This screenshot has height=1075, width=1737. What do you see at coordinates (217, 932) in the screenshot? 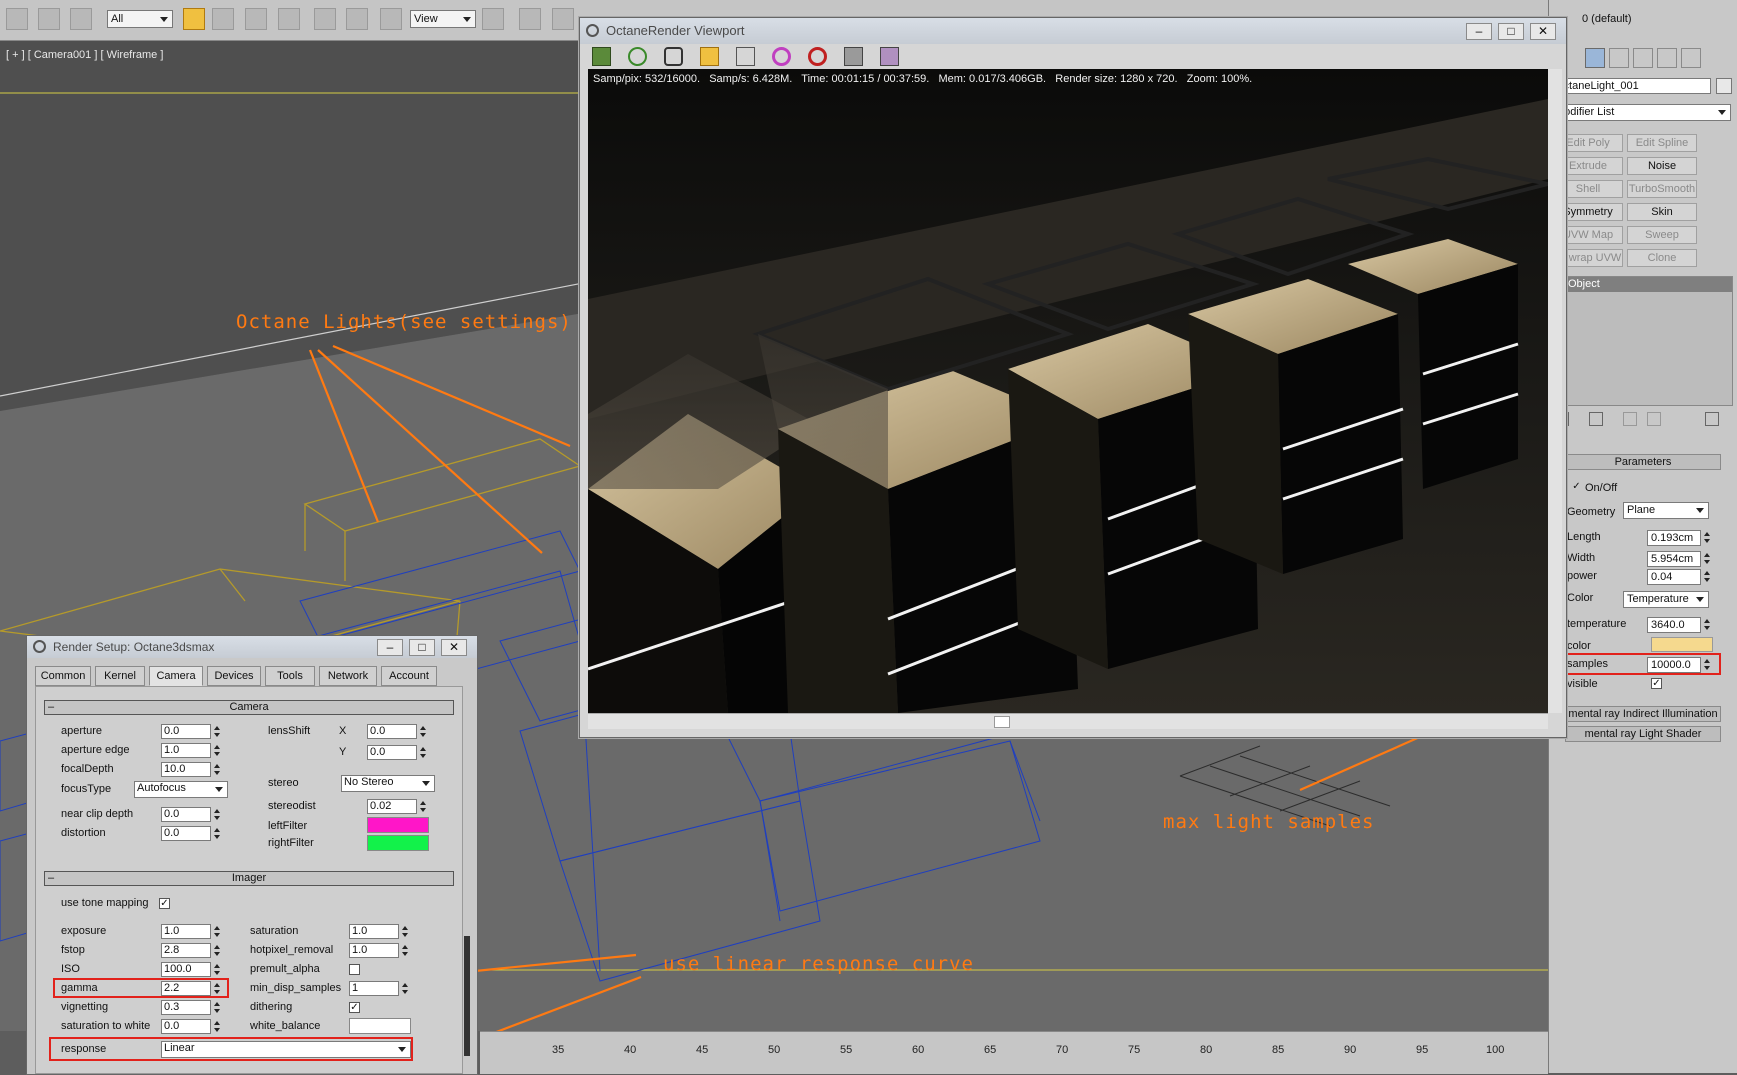
I see `exposure-spinner` at bounding box center [217, 932].